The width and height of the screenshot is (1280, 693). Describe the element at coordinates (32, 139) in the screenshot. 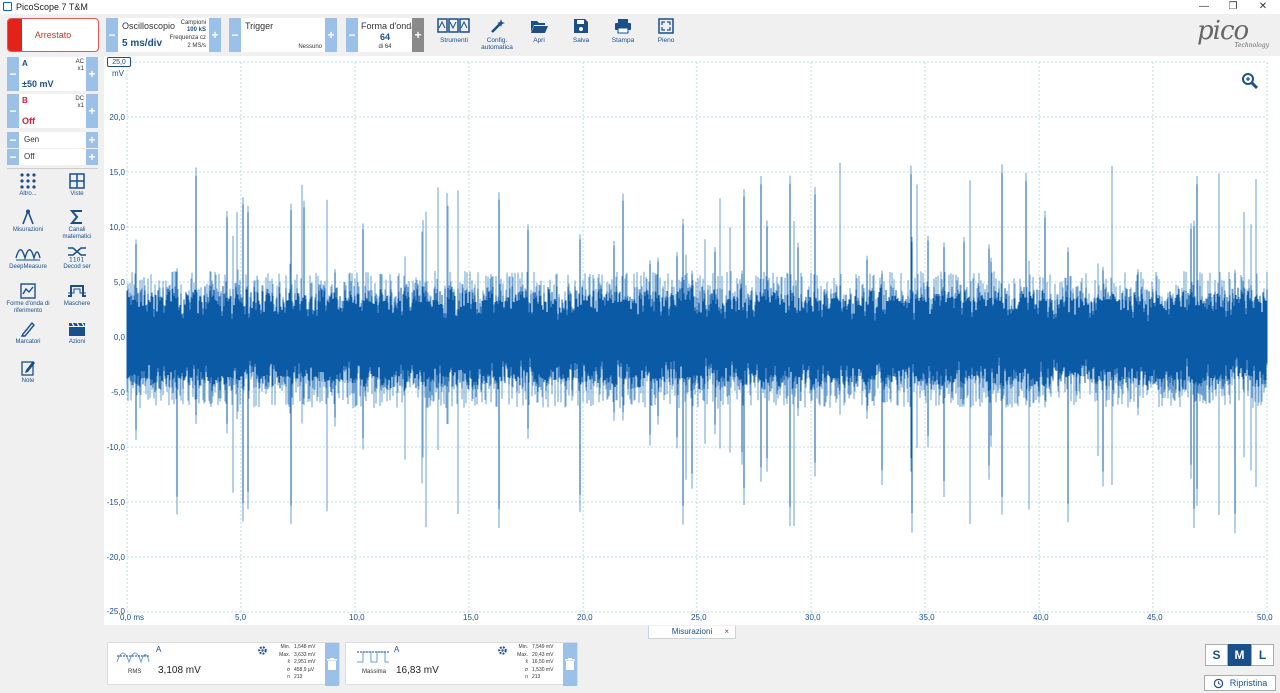

I see `gen-name: Gen` at that location.